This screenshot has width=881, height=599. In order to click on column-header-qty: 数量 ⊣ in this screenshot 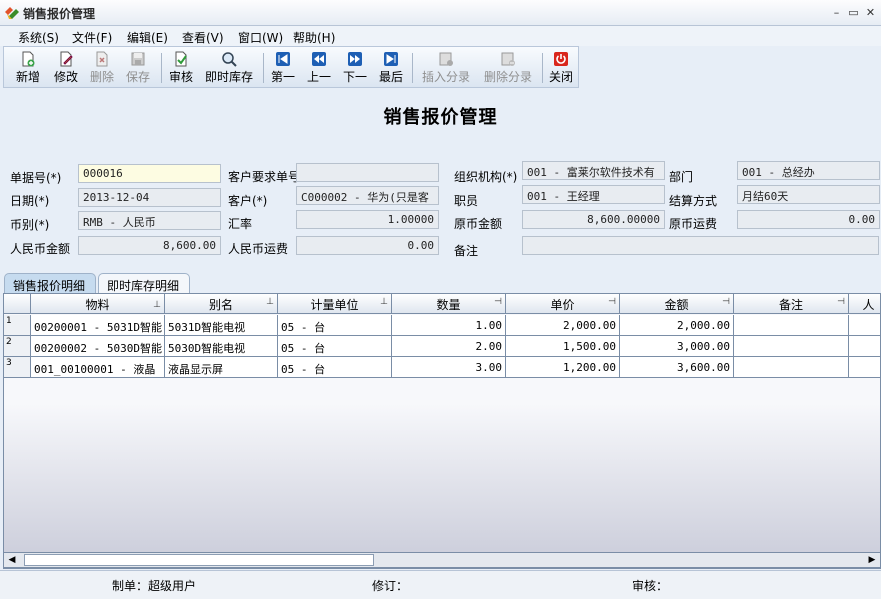, I will do `click(449, 304)`.